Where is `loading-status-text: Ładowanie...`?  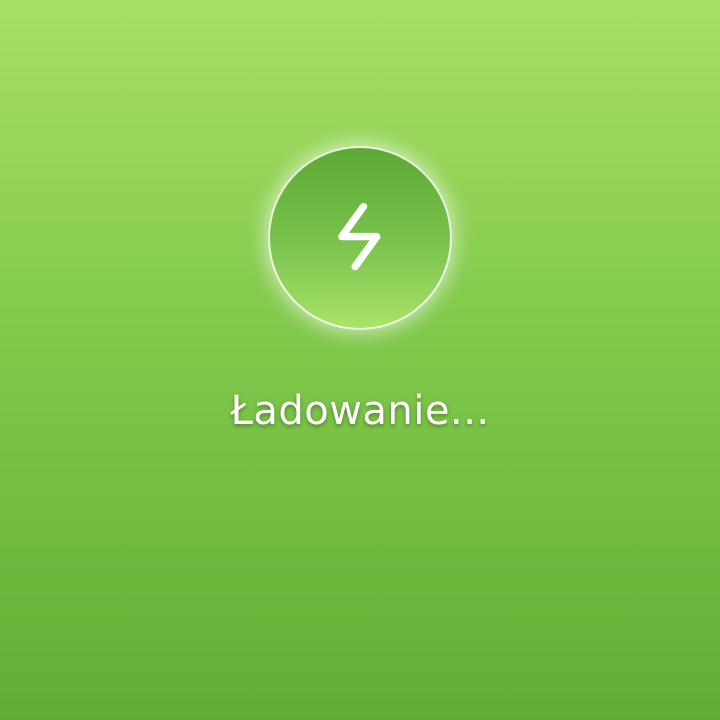
loading-status-text: Ładowanie... is located at coordinates (360, 411).